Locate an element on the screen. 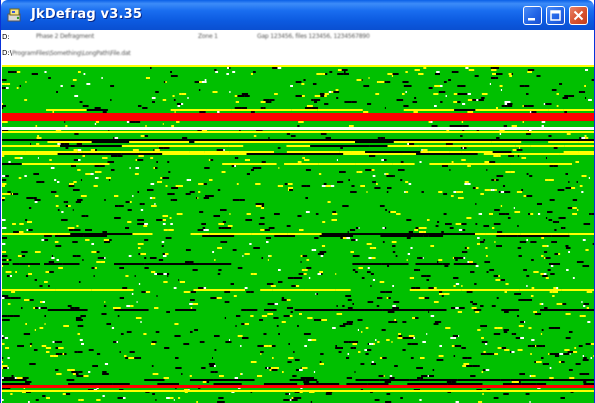  title-bar: JkDefrag v3.35 is located at coordinates (297, 15).